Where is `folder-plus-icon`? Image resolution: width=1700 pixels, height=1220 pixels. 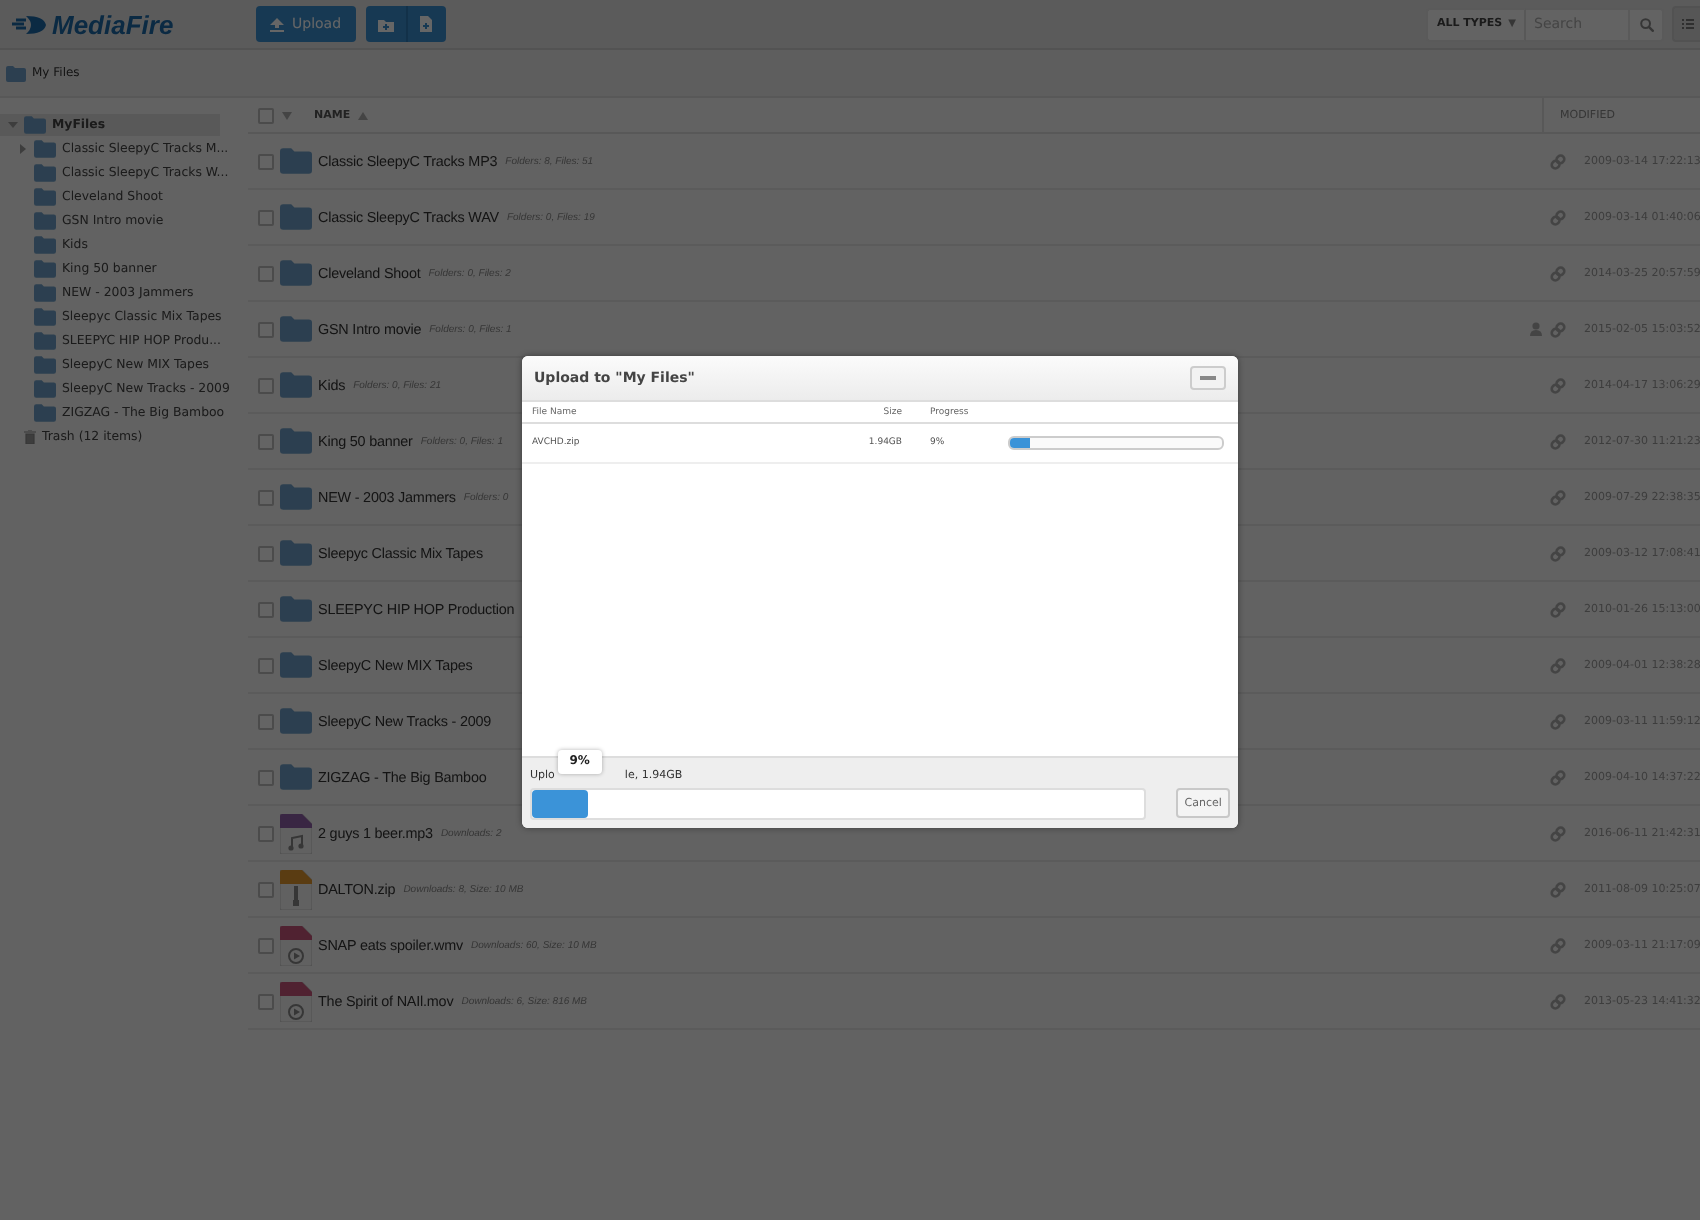
folder-plus-icon is located at coordinates (385, 24).